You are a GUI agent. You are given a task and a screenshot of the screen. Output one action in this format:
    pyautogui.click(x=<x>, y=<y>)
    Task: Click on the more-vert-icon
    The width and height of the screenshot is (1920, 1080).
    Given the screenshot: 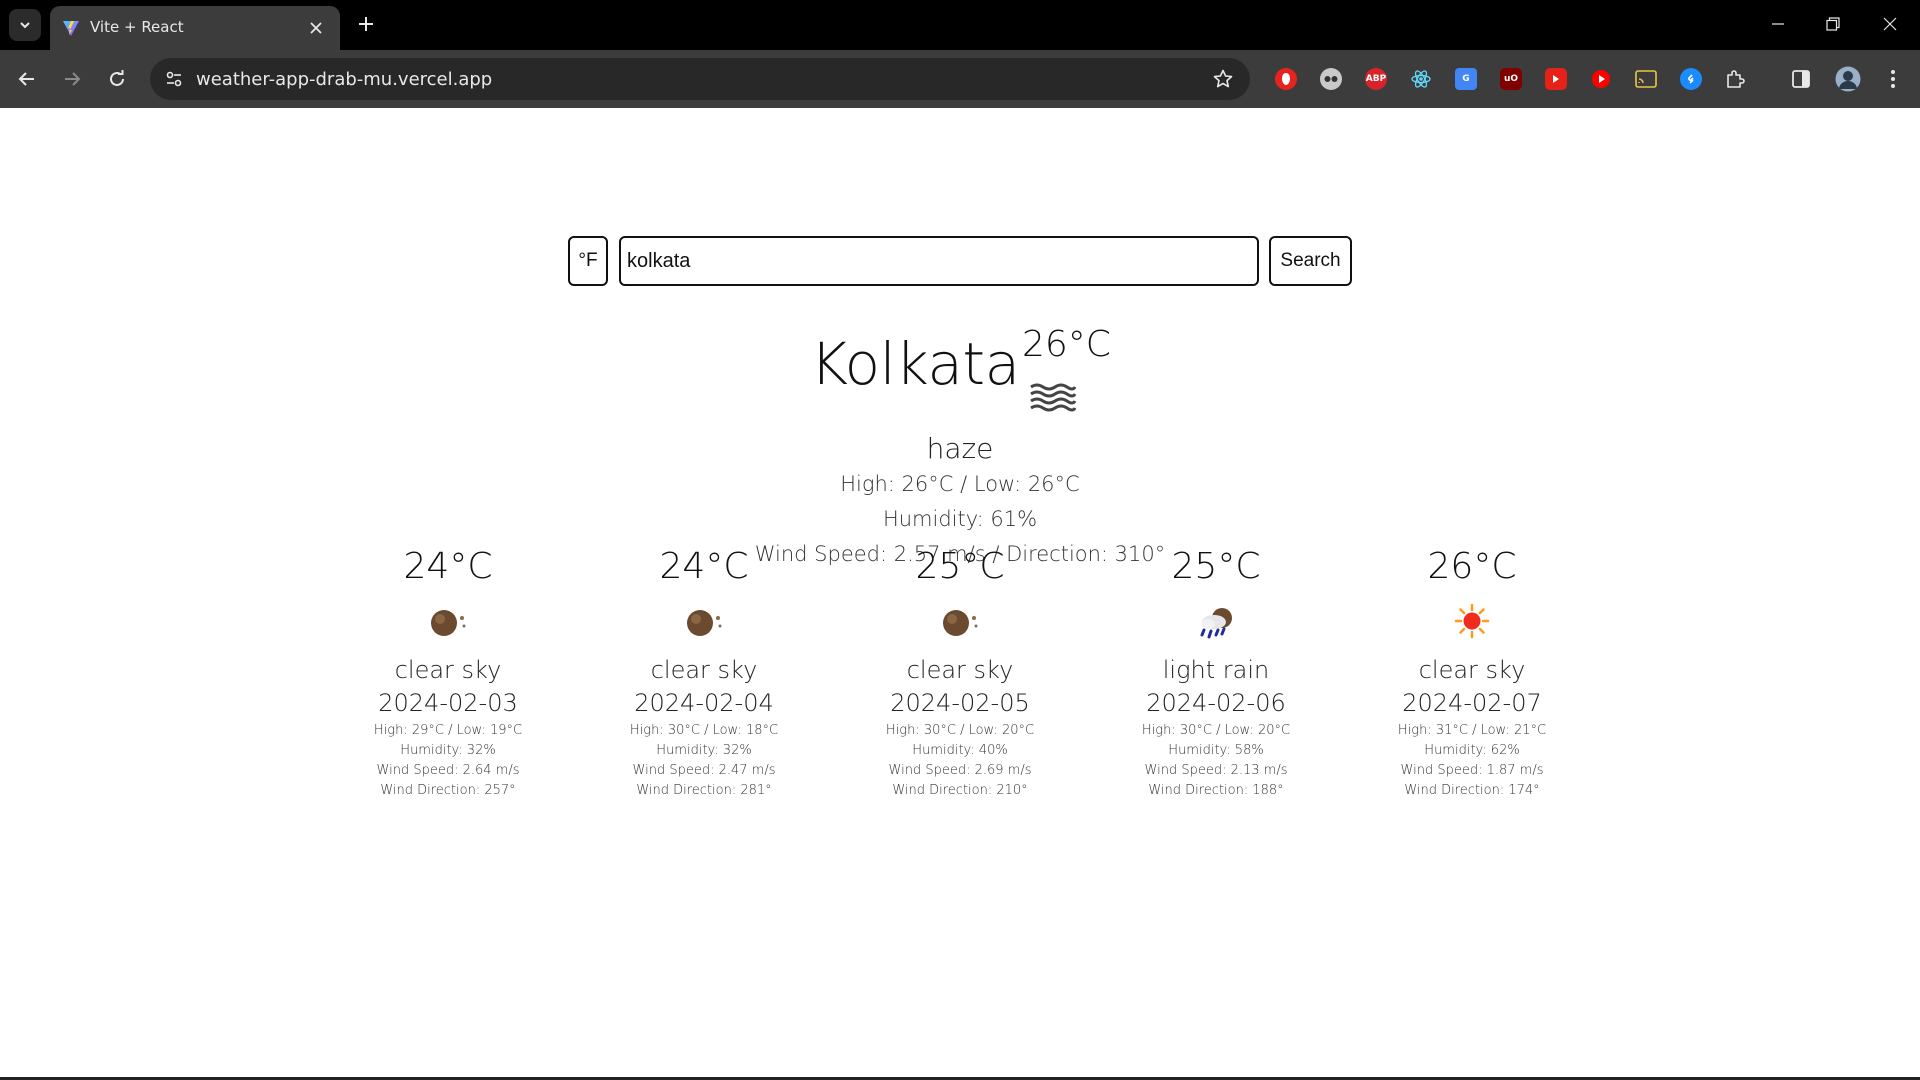 What is the action you would take?
    pyautogui.click(x=1893, y=79)
    